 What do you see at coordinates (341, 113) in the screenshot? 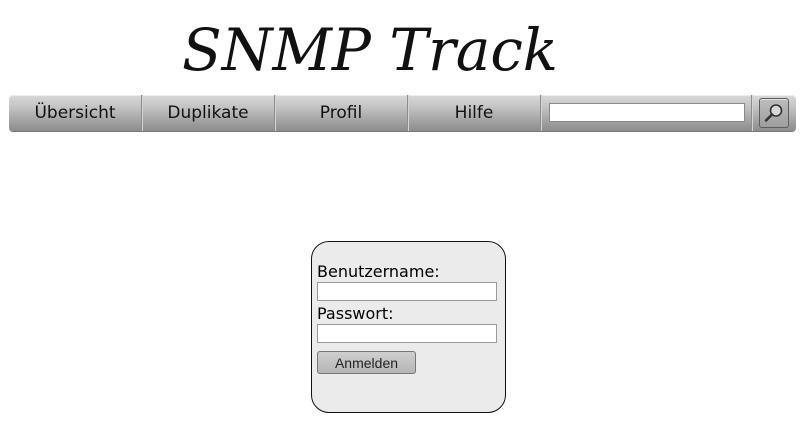
I see `nav-item-profil: Profil` at bounding box center [341, 113].